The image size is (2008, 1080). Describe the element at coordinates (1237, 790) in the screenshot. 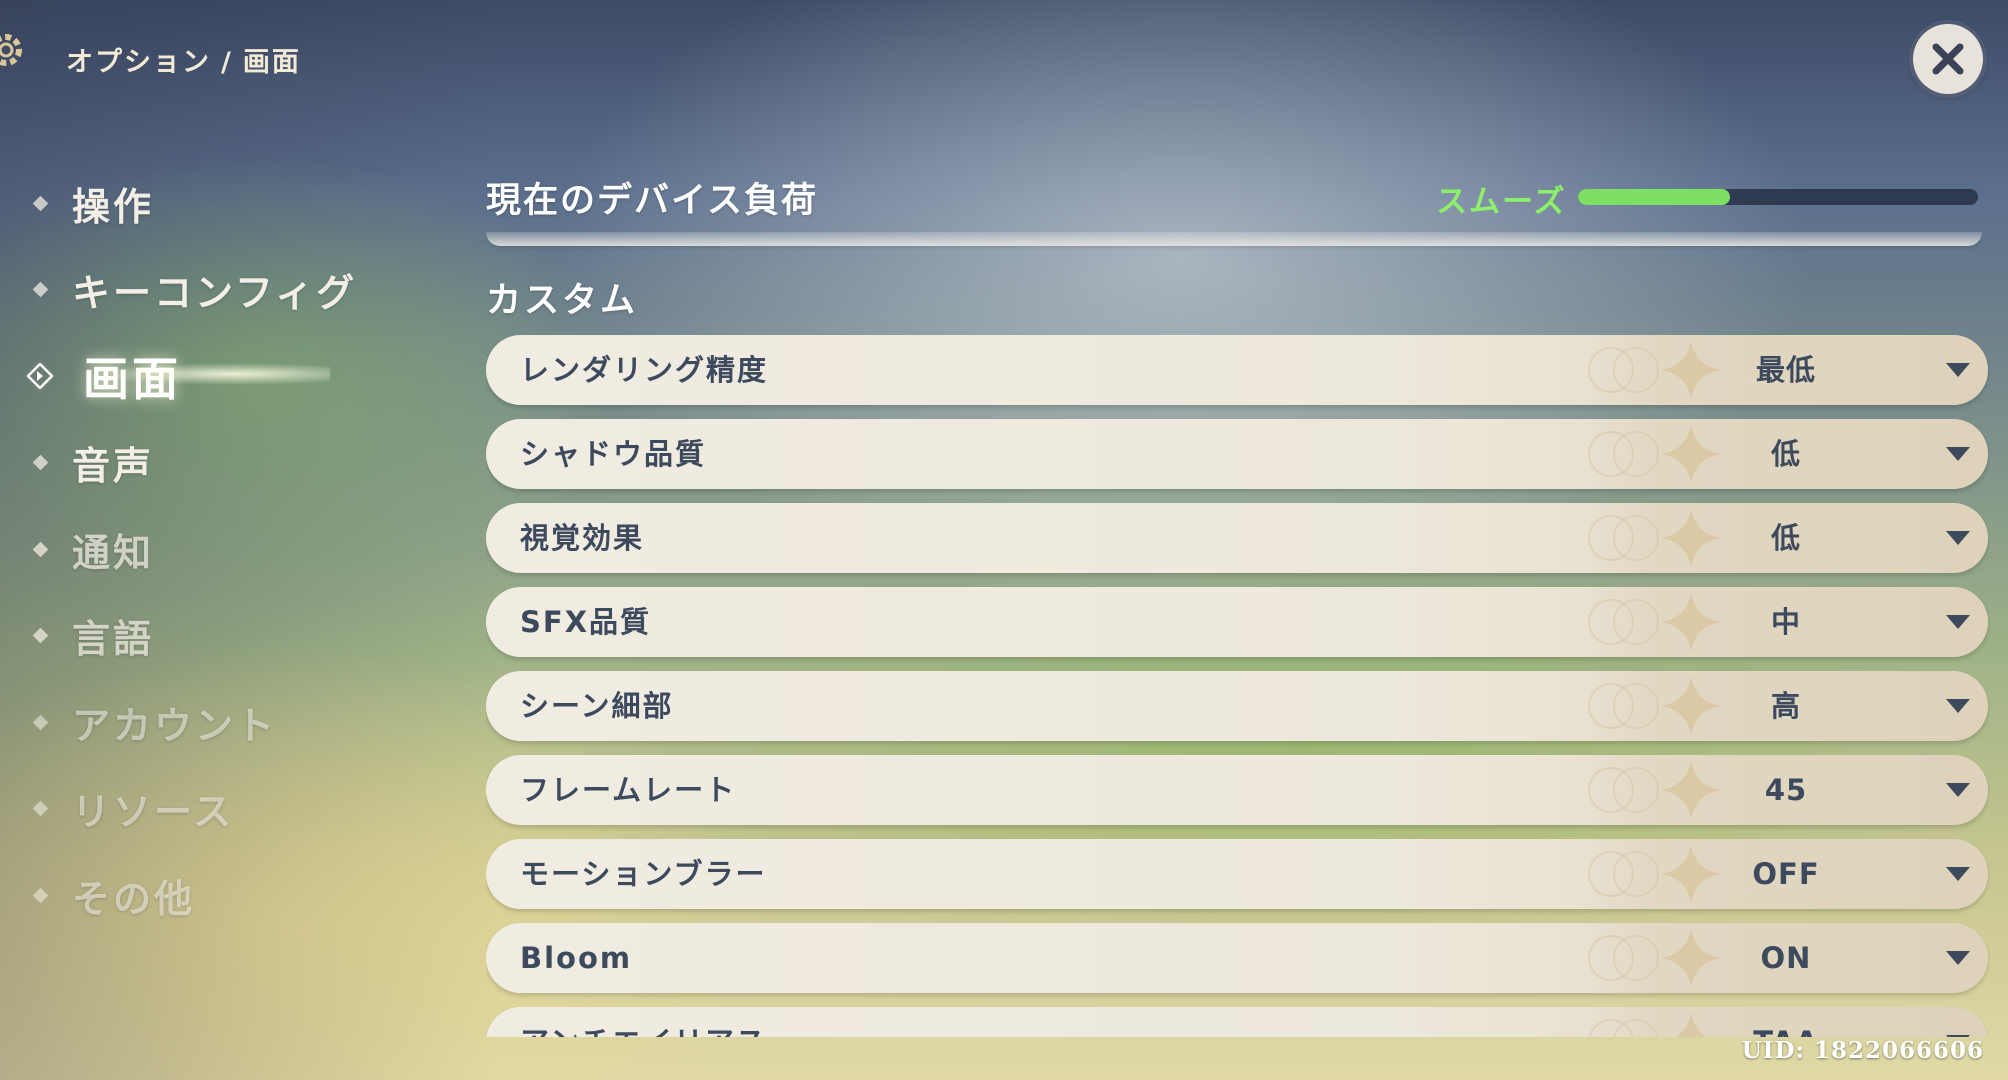

I see `setting-row-5: フレームレート 45` at that location.